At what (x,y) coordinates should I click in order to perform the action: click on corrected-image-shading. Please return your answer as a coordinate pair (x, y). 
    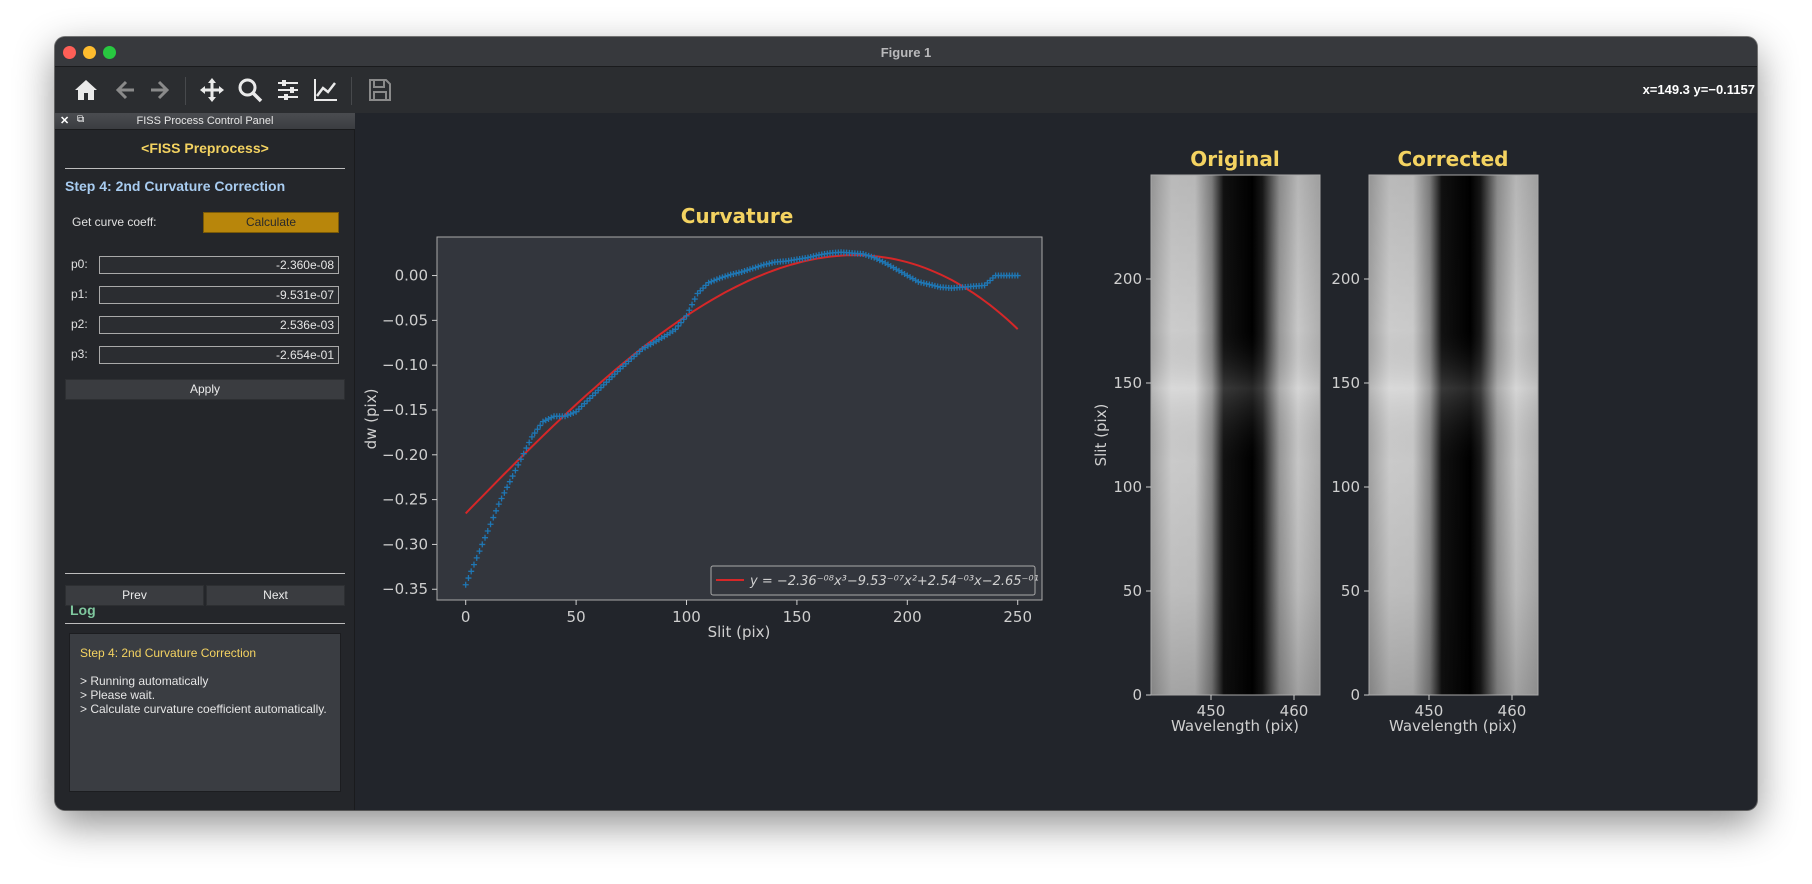
    Looking at the image, I should click on (1453, 435).